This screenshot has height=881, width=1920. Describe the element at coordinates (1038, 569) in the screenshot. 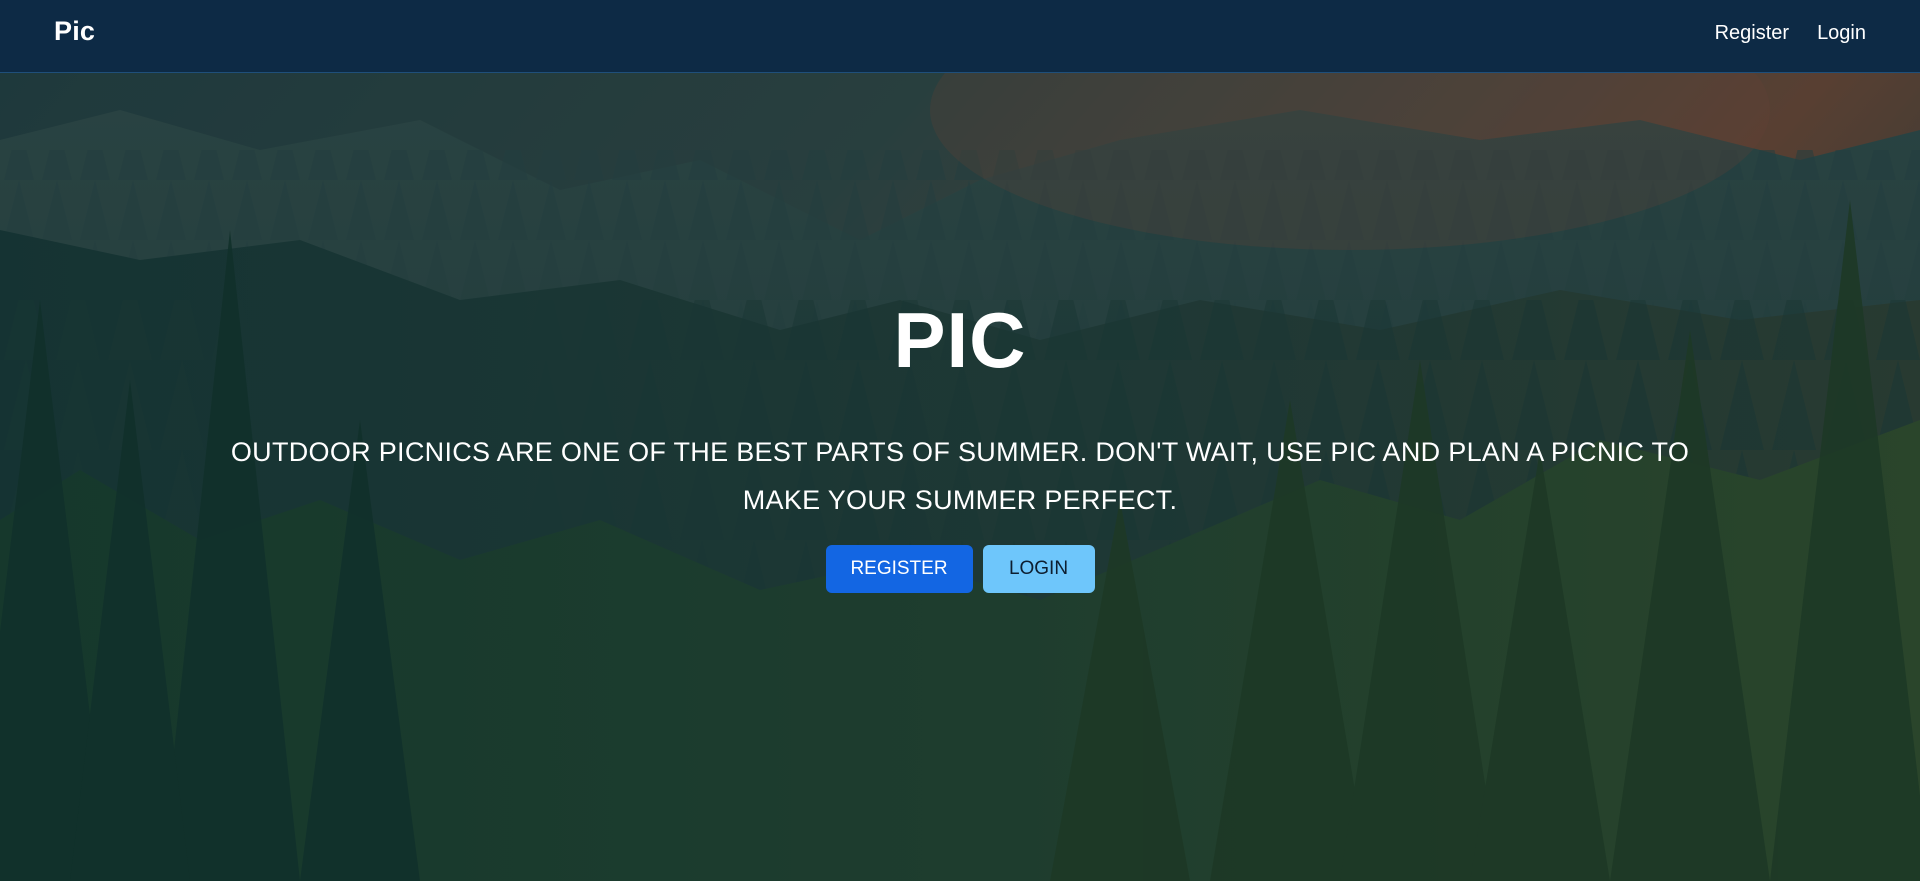

I see `login-button: LOGIN` at that location.